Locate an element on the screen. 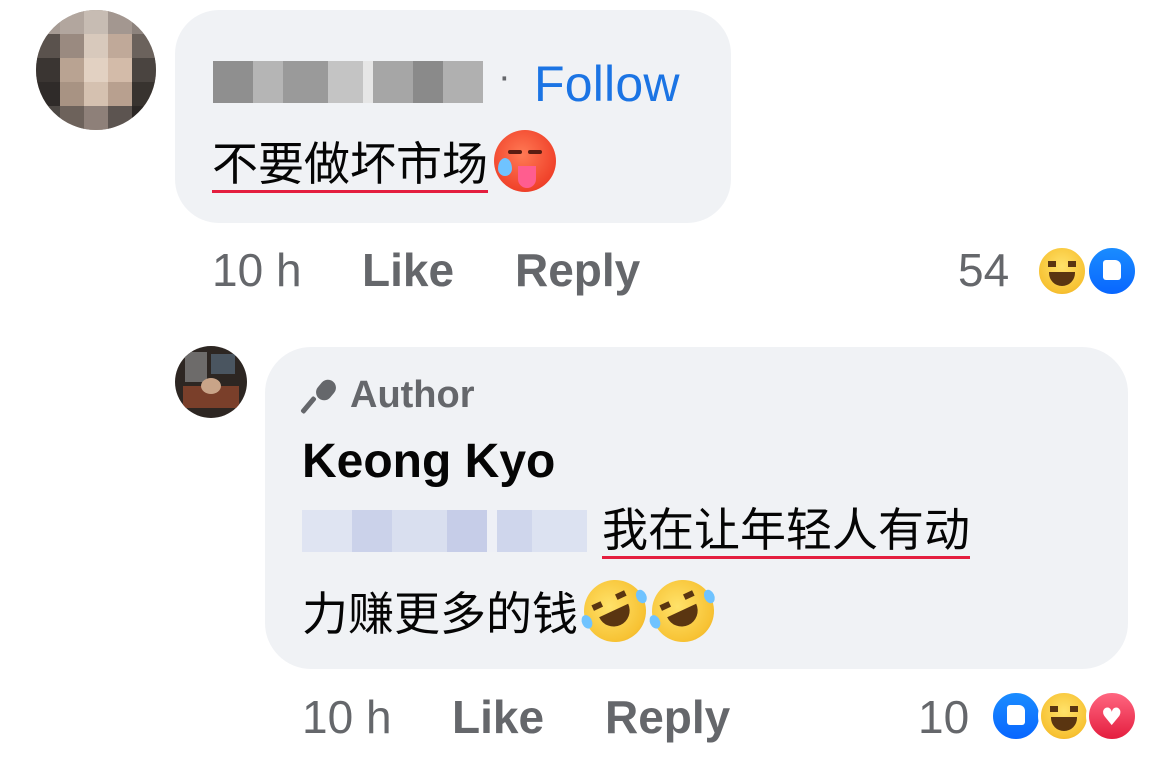 Image resolution: width=1170 pixels, height=759 pixels. author-badge-label: Author is located at coordinates (412, 395).